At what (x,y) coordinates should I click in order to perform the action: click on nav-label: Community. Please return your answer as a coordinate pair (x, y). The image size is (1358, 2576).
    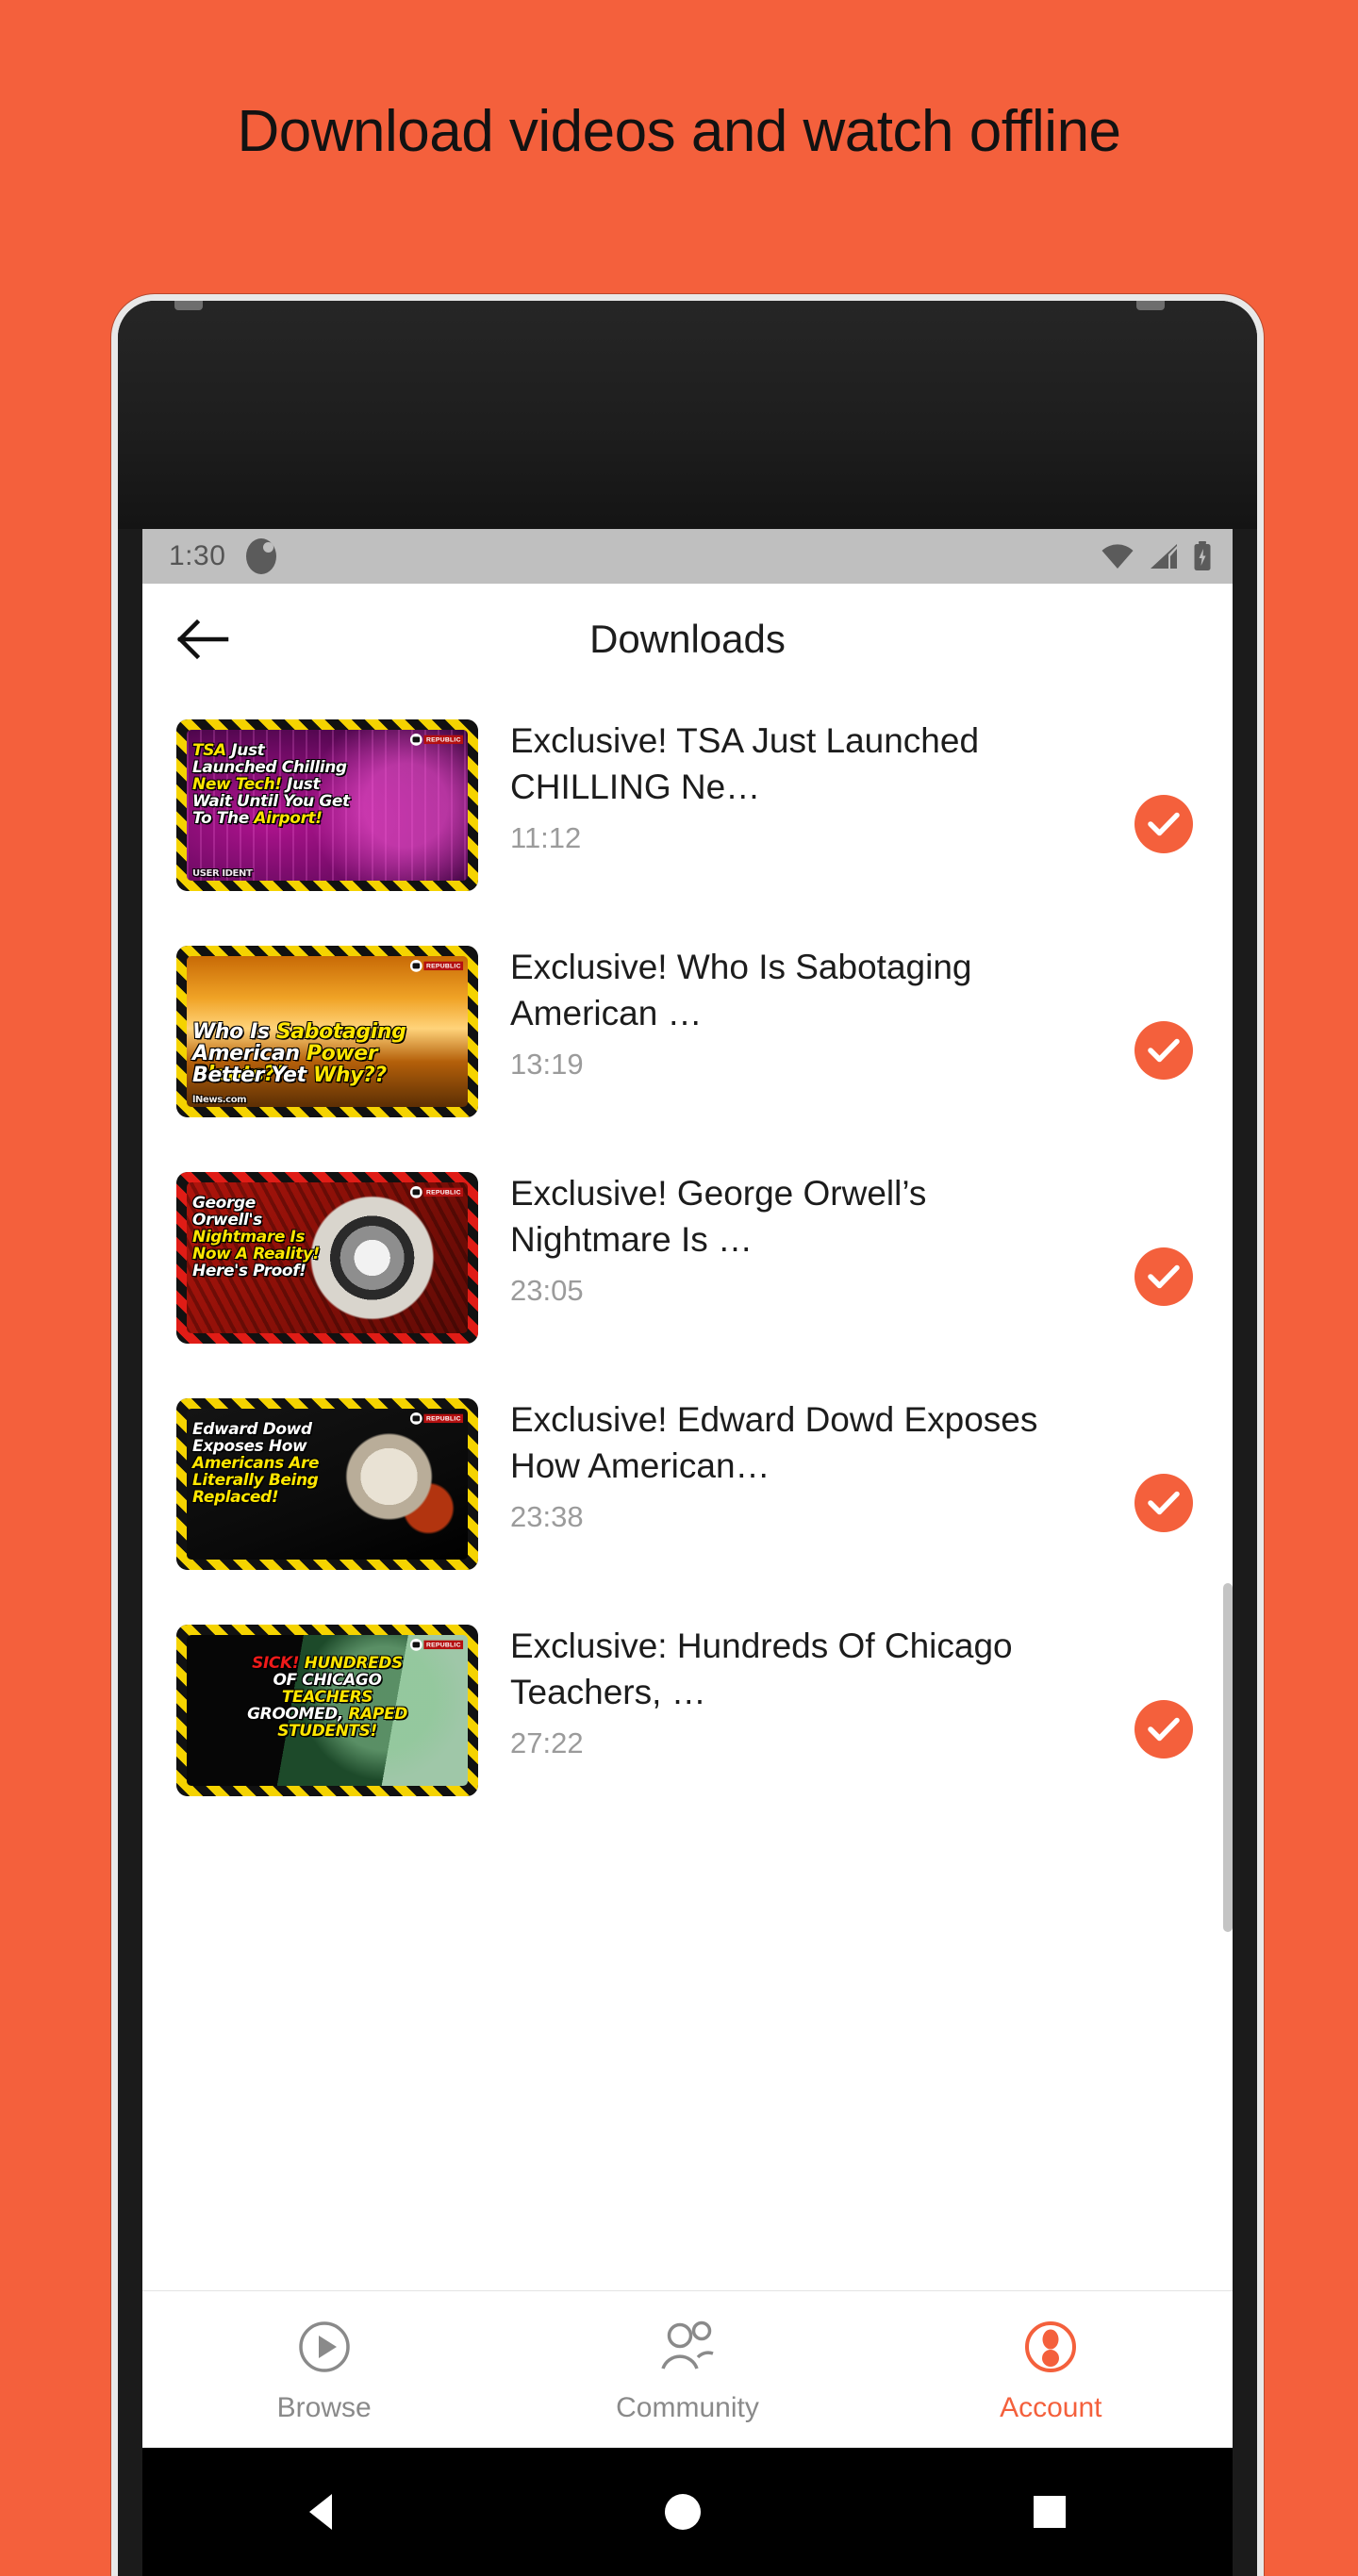
    Looking at the image, I should click on (687, 2407).